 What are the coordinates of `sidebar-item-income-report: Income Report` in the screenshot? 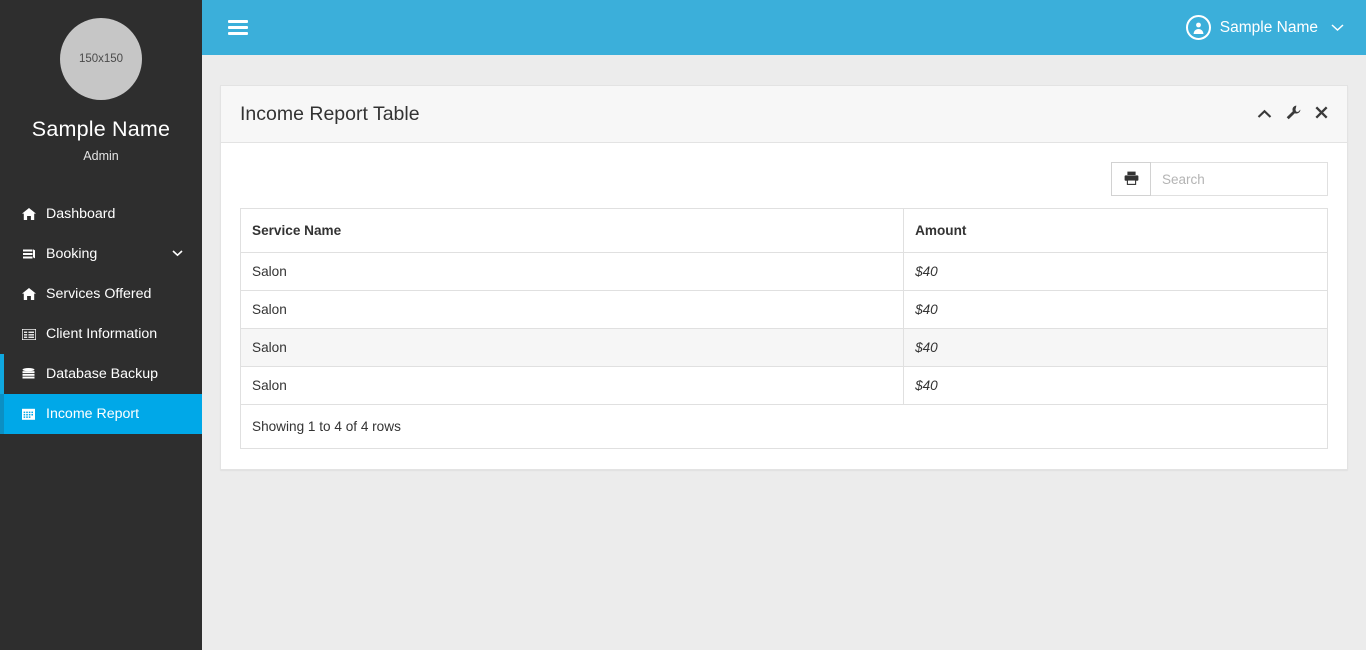 It's located at (101, 414).